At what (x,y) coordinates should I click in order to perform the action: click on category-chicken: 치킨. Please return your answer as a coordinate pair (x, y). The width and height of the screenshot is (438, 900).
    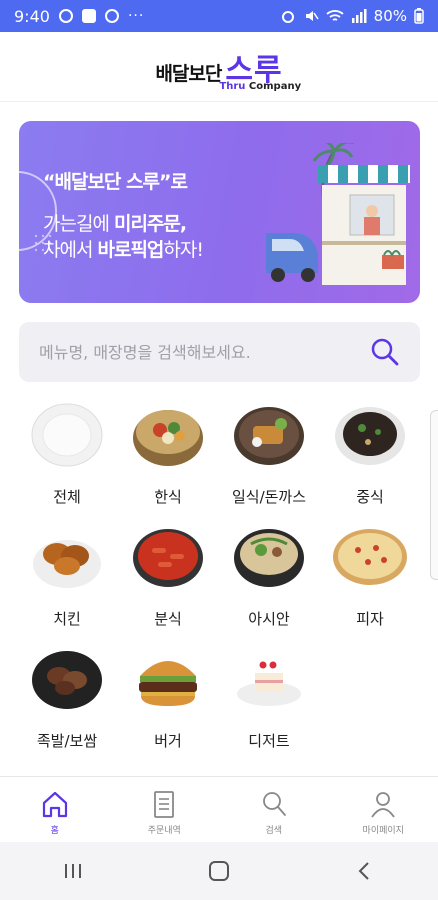
    Looking at the image, I should click on (67, 576).